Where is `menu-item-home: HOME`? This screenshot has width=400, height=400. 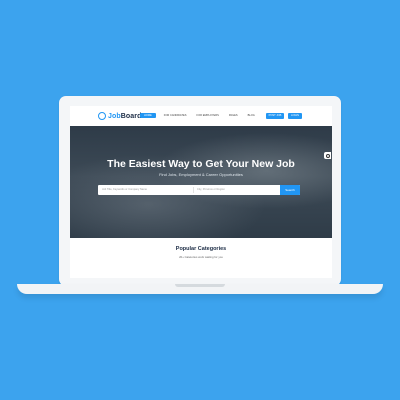
menu-item-home: HOME is located at coordinates (148, 115).